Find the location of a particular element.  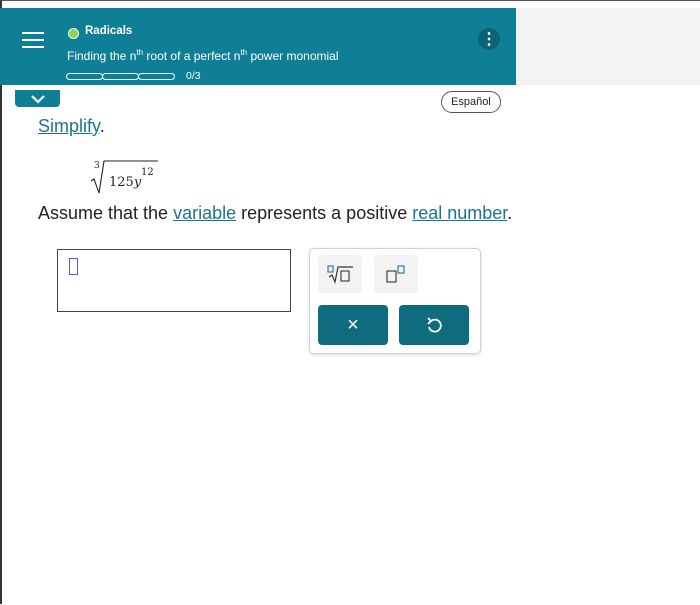

undo-button is located at coordinates (434, 325).